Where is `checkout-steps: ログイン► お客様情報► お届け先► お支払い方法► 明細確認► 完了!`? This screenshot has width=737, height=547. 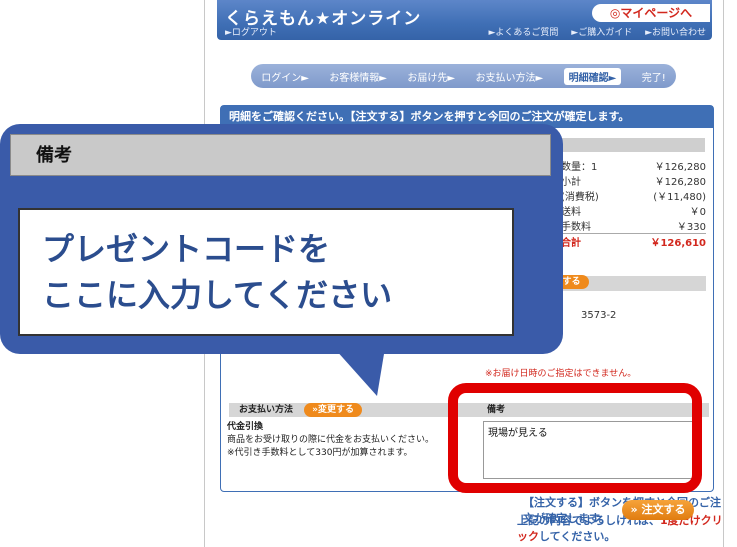
checkout-steps: ログイン► お客様情報► お届け先► お支払い方法► 明細確認► 完了! is located at coordinates (463, 76).